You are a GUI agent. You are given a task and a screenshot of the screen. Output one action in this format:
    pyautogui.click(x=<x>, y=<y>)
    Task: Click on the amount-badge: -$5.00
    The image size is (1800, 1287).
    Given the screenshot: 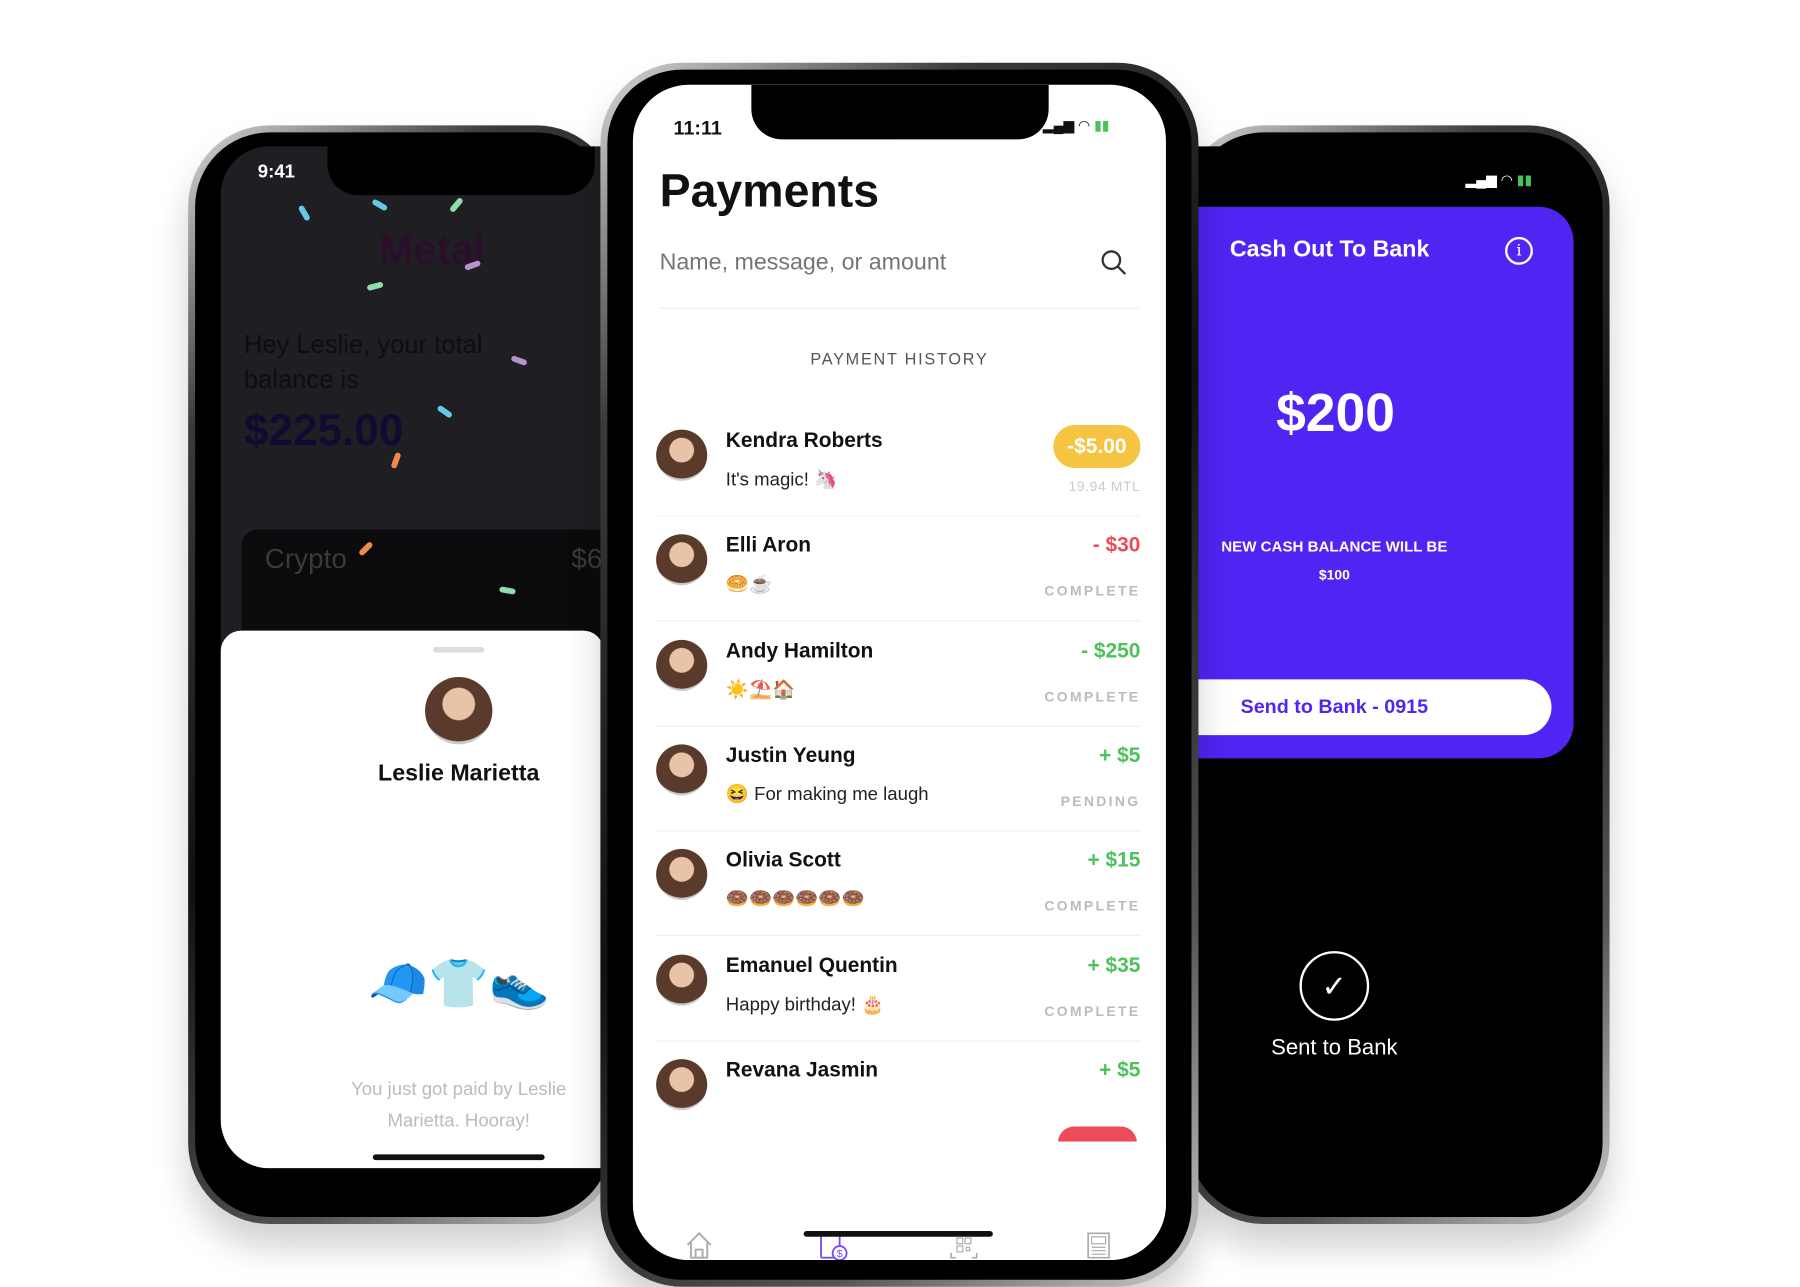 What is the action you would take?
    pyautogui.click(x=1097, y=447)
    